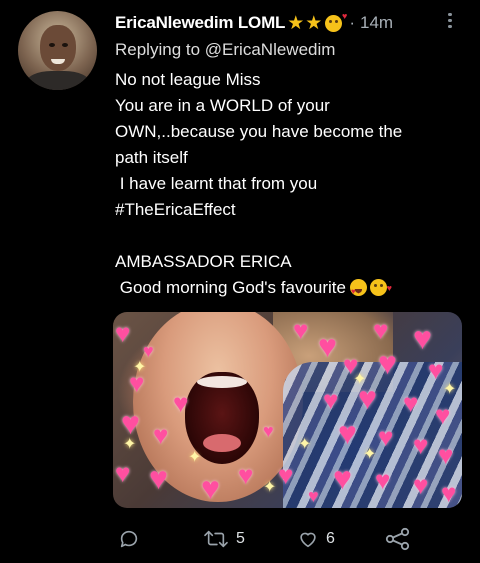 Image resolution: width=480 pixels, height=563 pixels. I want to click on heart-eyes-icon, so click(358, 292).